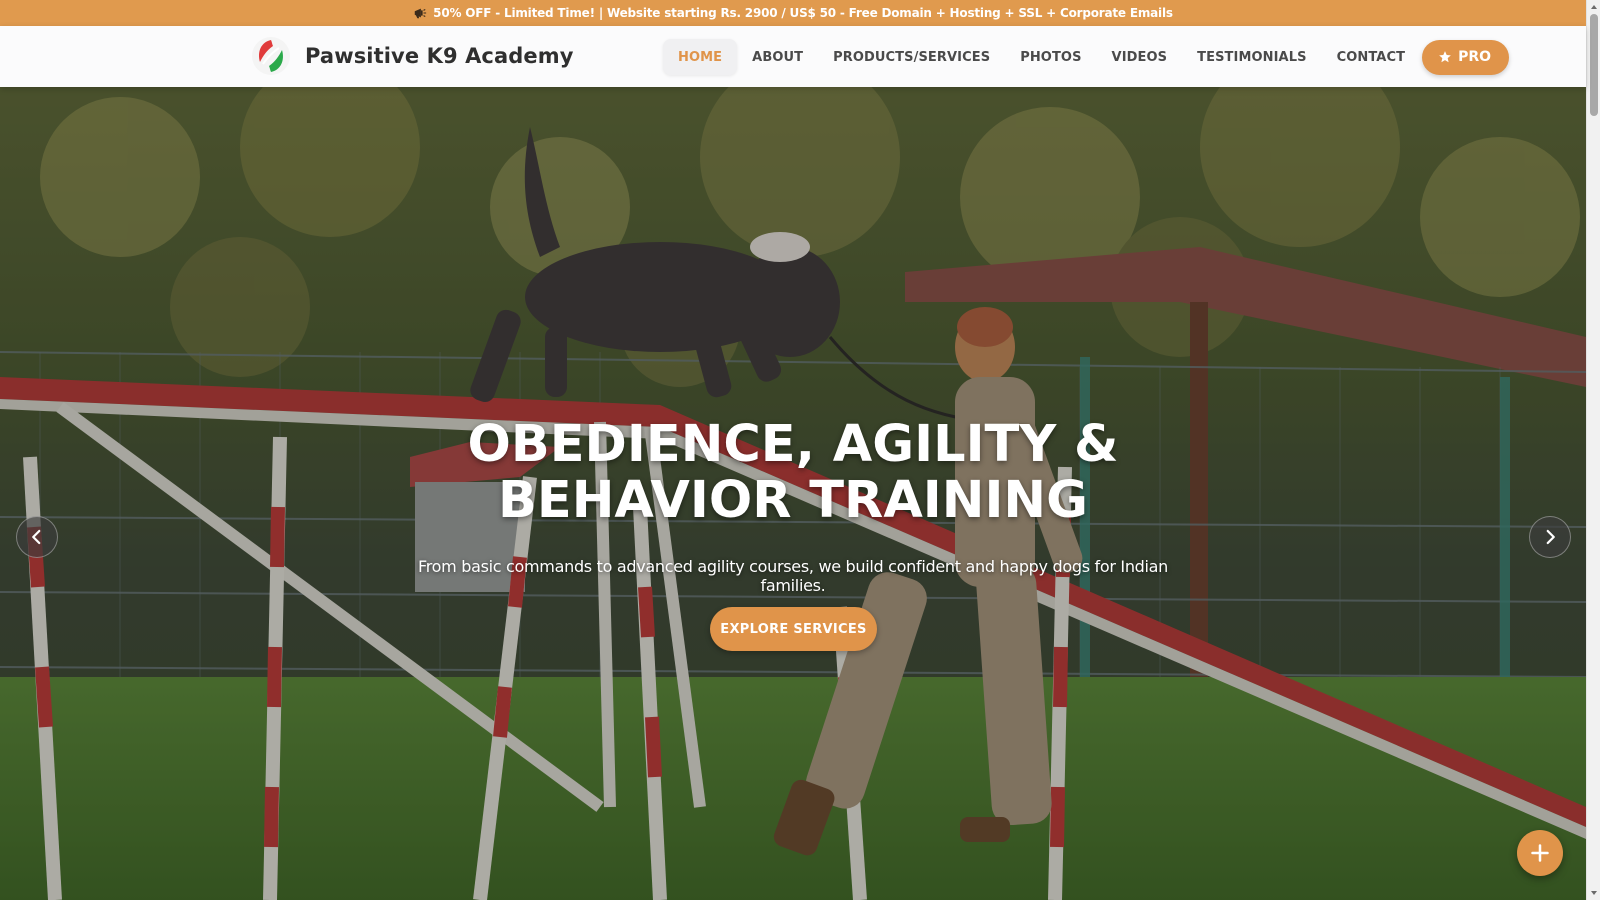 The image size is (1600, 900). I want to click on hero-title-line1: OBEDIENCE, AGILITY &, so click(793, 444).